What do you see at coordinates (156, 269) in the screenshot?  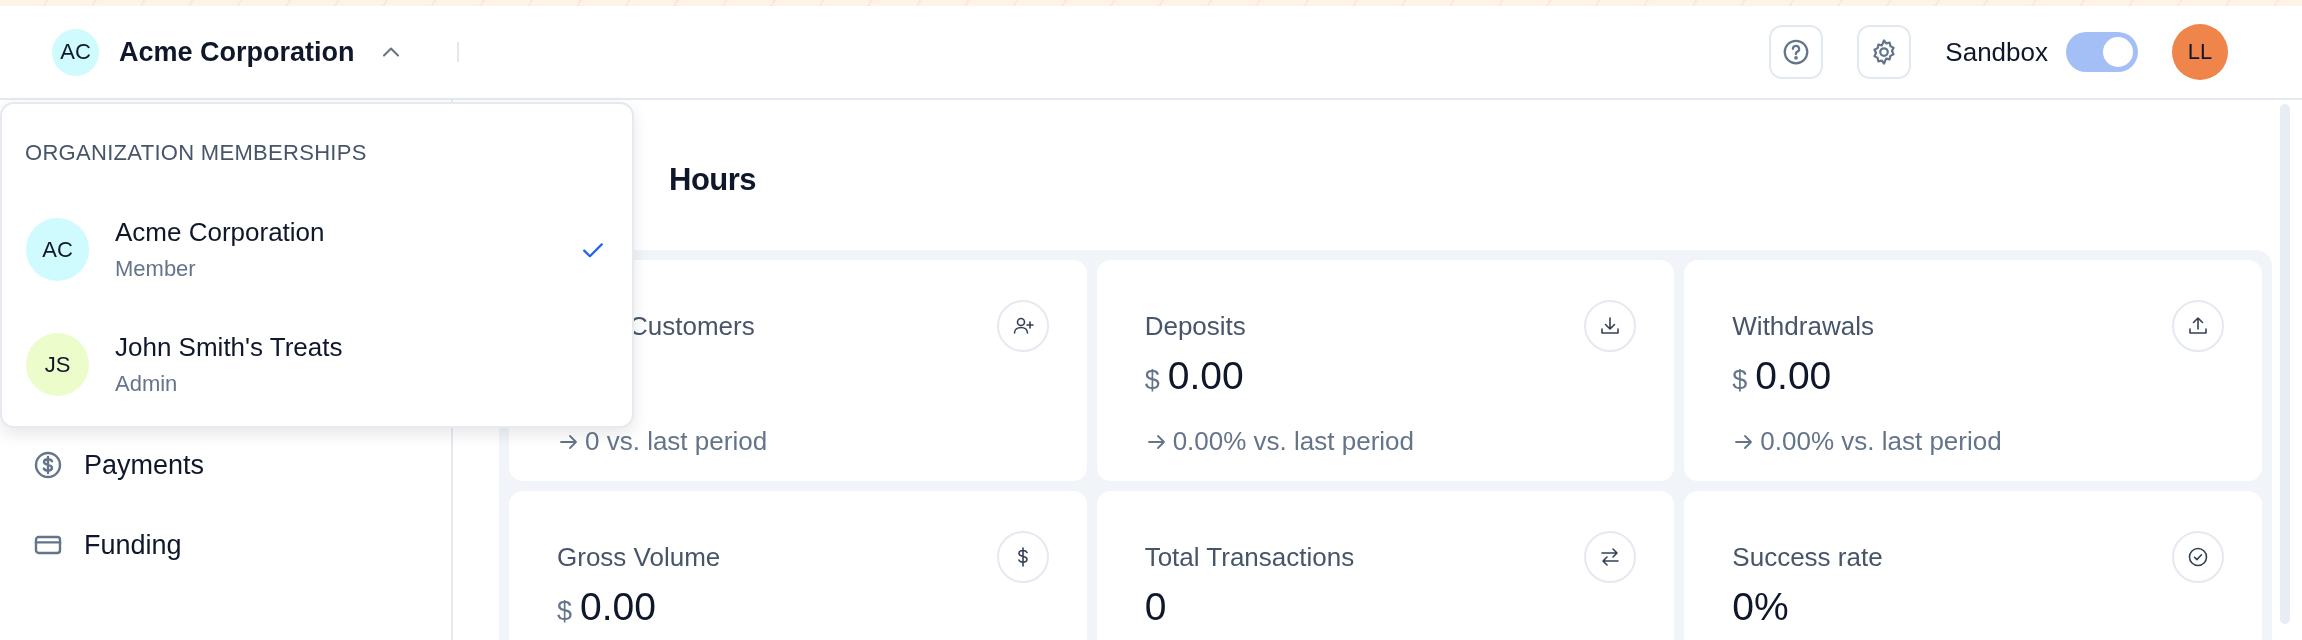 I see `role-text: Member` at bounding box center [156, 269].